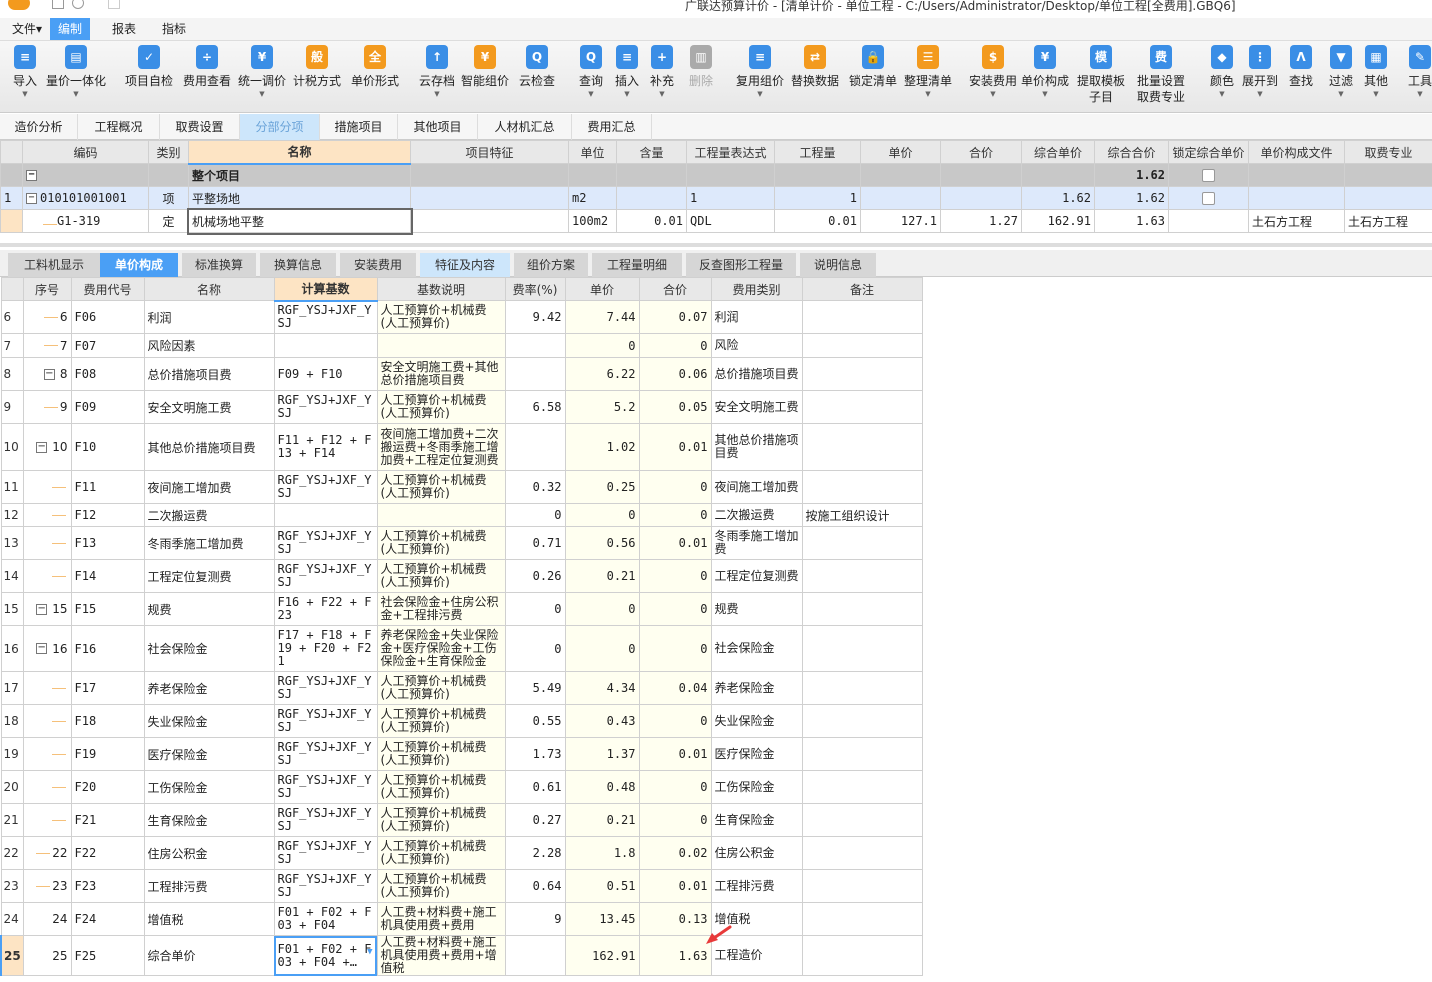 Image resolution: width=1432 pixels, height=982 pixels. Describe the element at coordinates (369, 952) in the screenshot. I see `dropdown-arrow-icon: ▼` at that location.